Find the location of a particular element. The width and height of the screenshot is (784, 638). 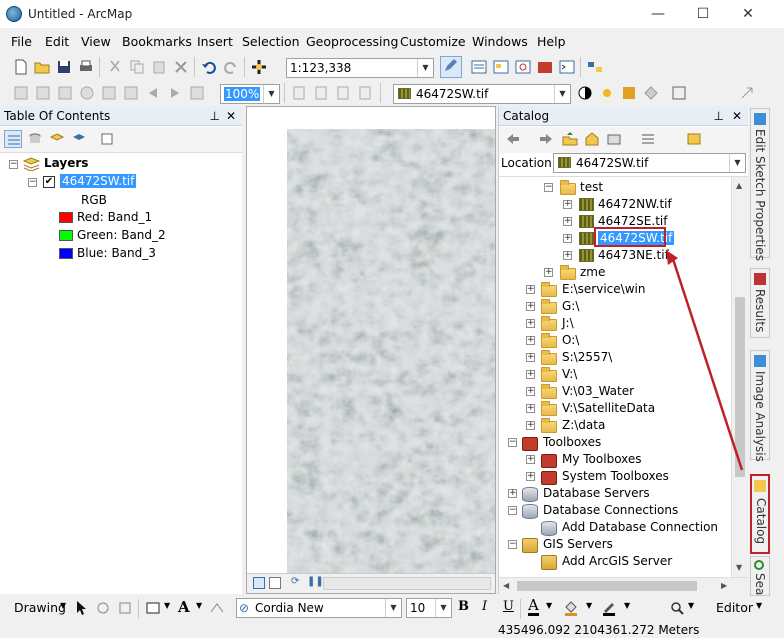

tree-database-servers: Database Servers is located at coordinates (596, 493).